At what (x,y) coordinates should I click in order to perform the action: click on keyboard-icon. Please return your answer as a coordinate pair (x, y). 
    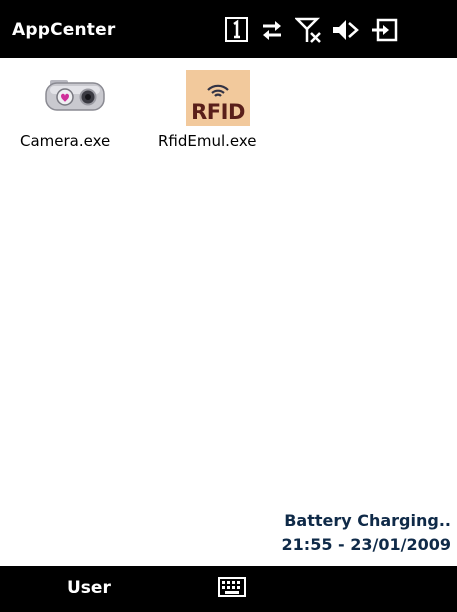
    Looking at the image, I should click on (232, 587).